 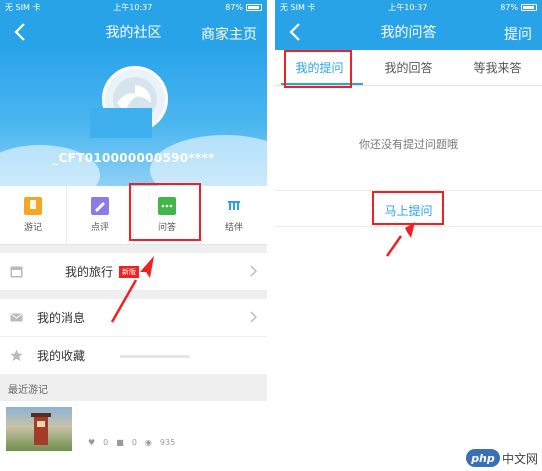 What do you see at coordinates (32, 228) in the screenshot?
I see `menu-item-label: 游记` at bounding box center [32, 228].